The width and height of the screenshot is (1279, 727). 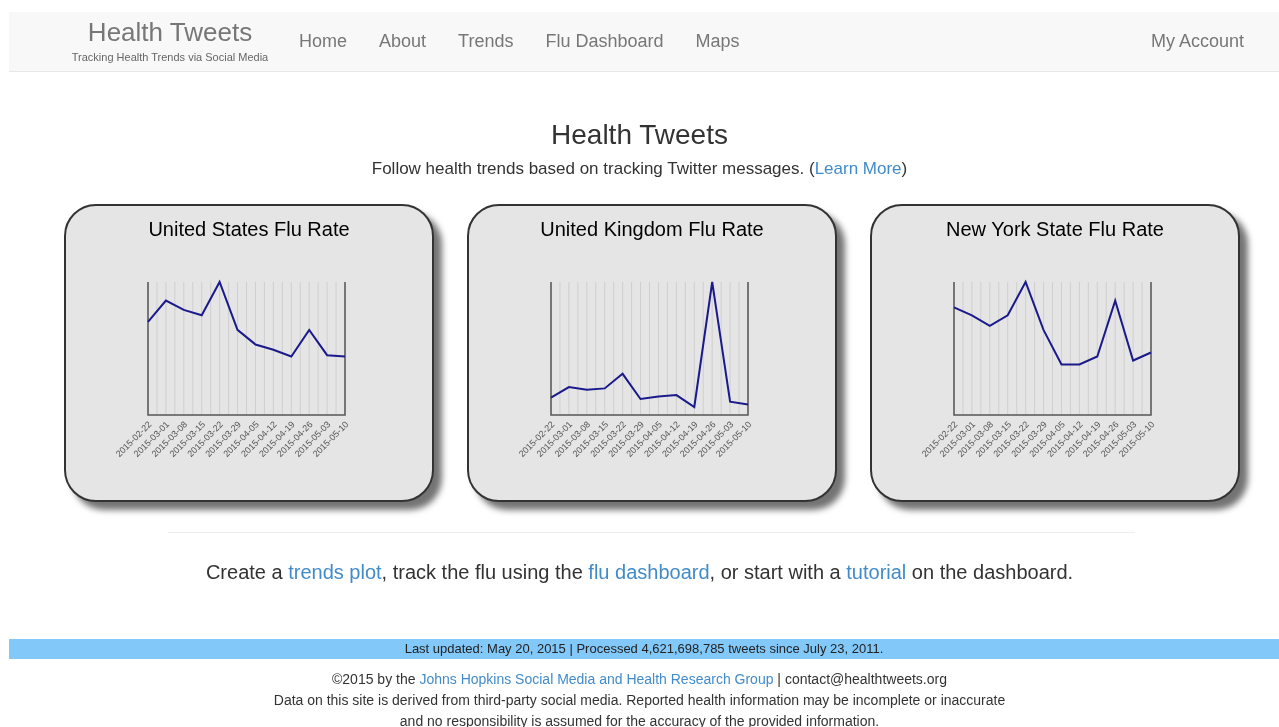 What do you see at coordinates (649, 571) in the screenshot?
I see `text-link: flu dashboard` at bounding box center [649, 571].